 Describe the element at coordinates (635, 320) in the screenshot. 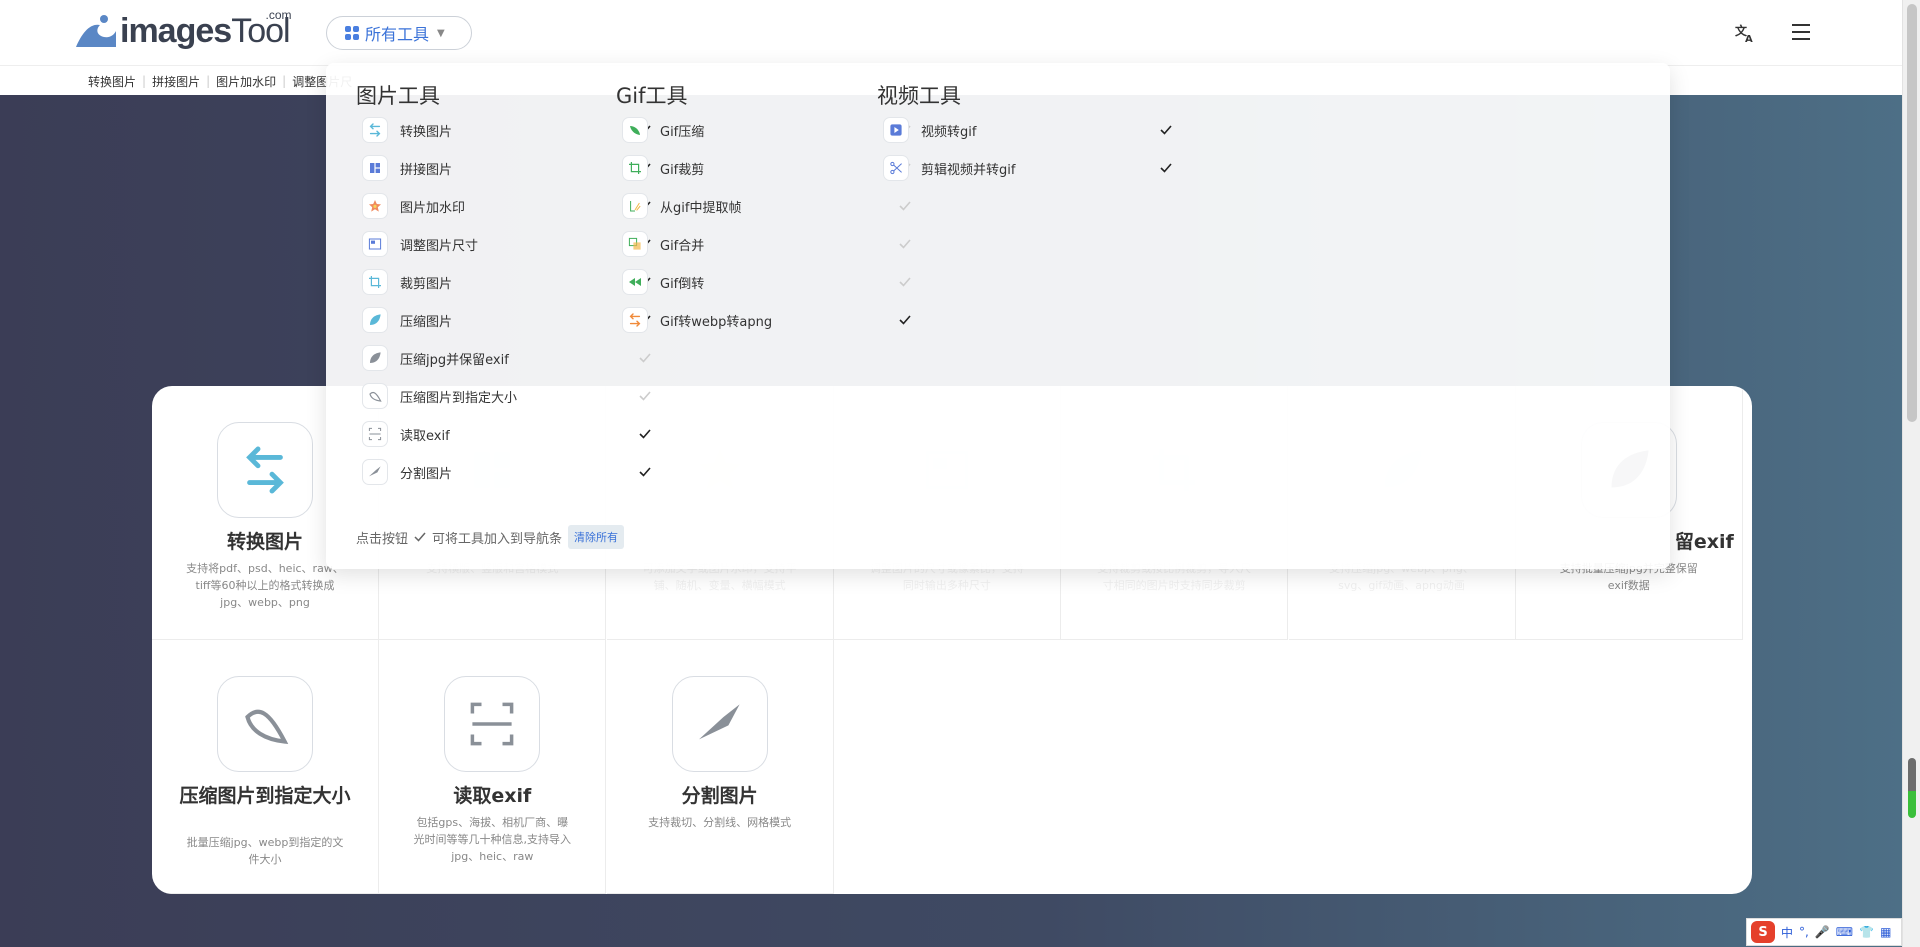

I see `gif-convert-icon` at that location.